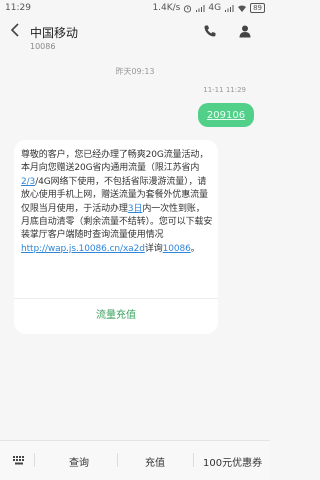  Describe the element at coordinates (232, 461) in the screenshot. I see `menu-coupon: 100元优惠券` at that location.